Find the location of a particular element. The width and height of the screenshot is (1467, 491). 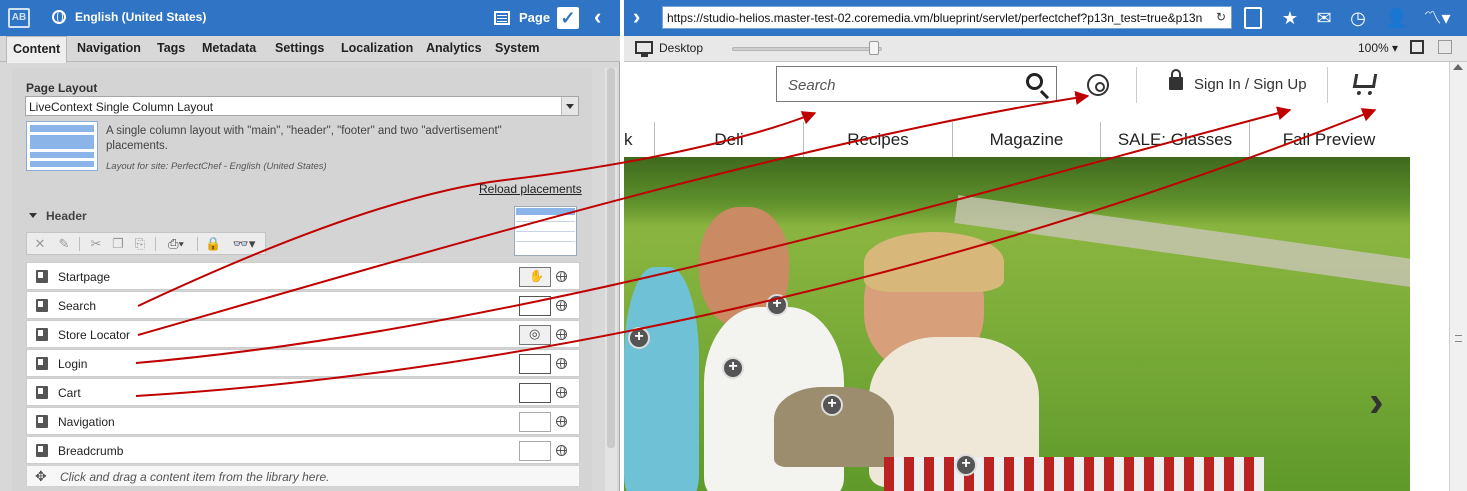

header-section-label: Header is located at coordinates (66, 216).